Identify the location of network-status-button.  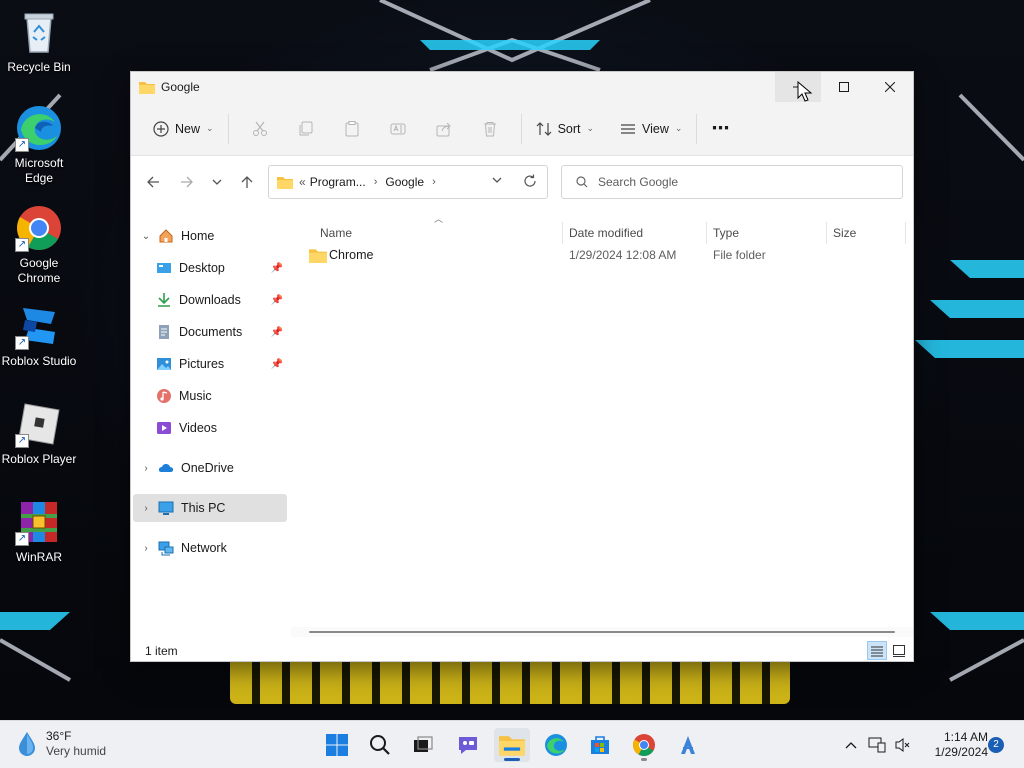
(877, 745).